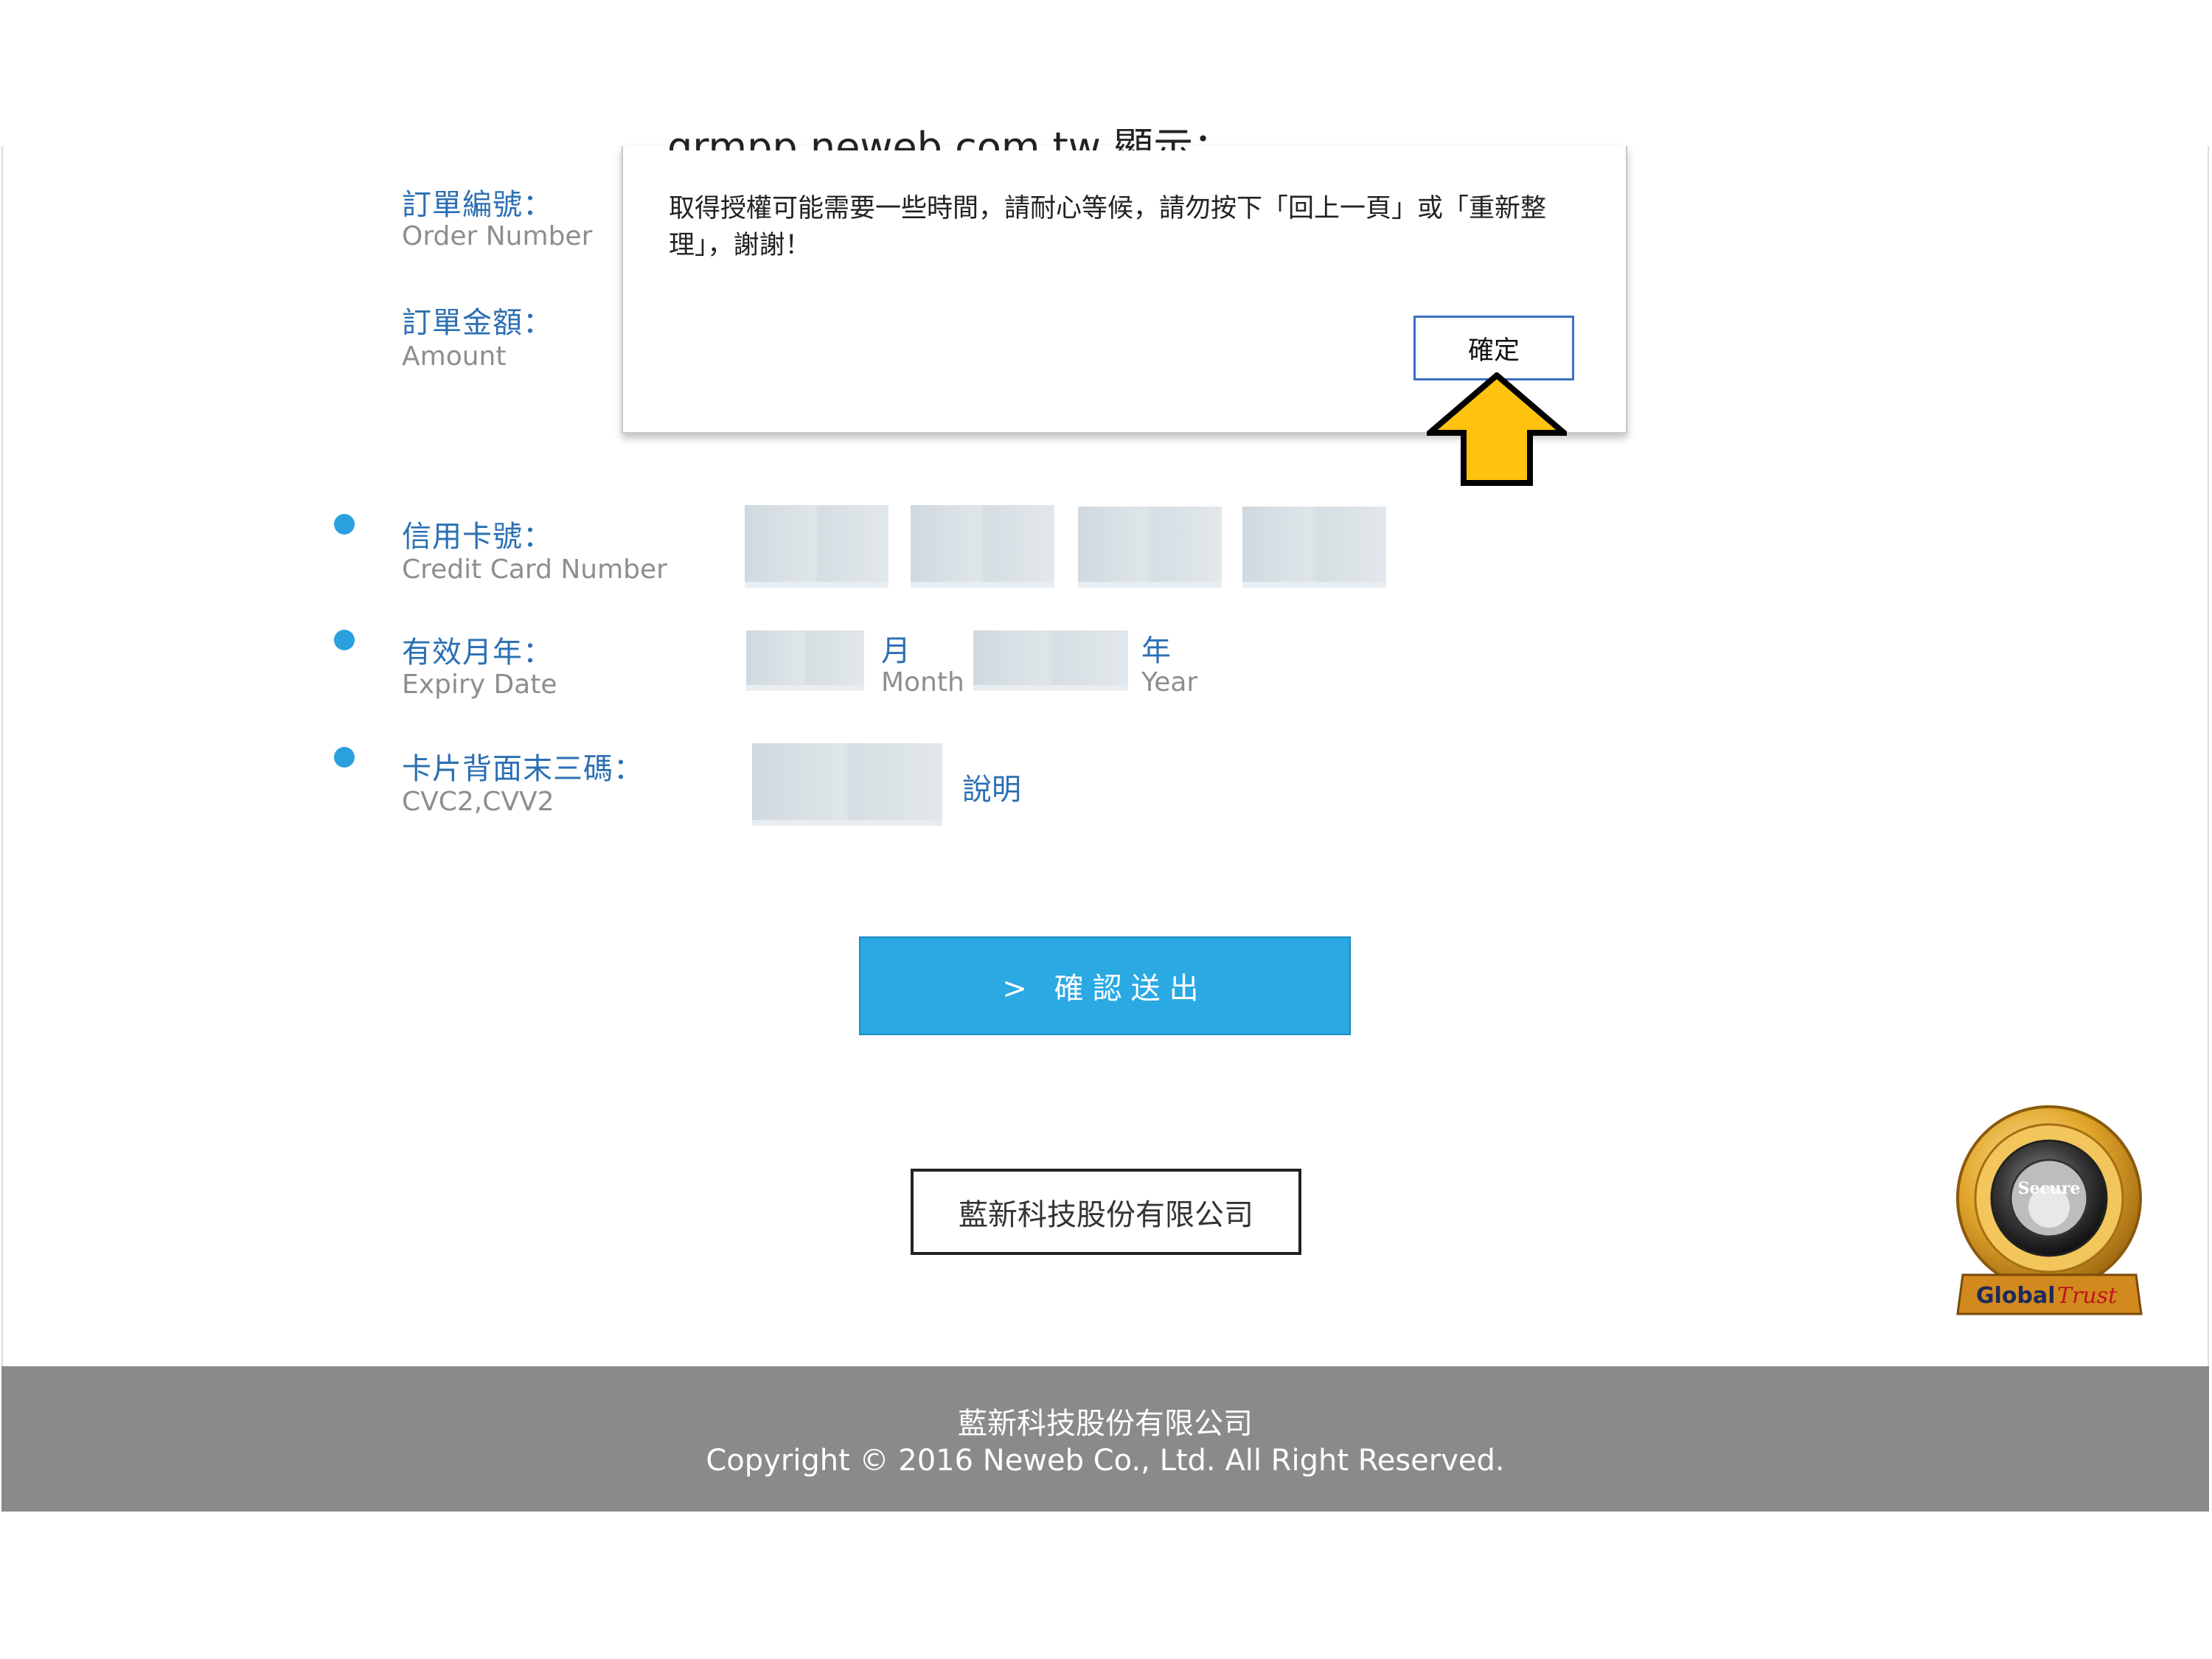  Describe the element at coordinates (477, 537) in the screenshot. I see `card-number-label: 信用卡號：` at that location.